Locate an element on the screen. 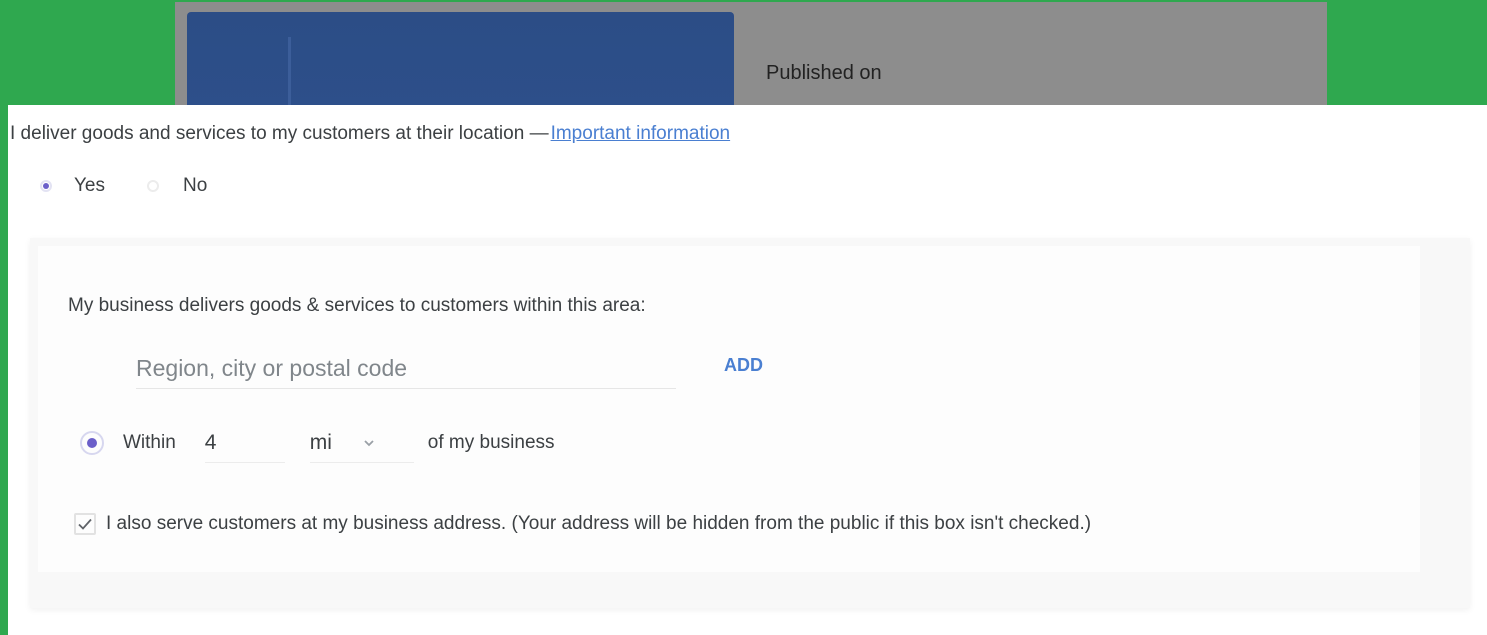 This screenshot has width=1487, height=635. region-search-input is located at coordinates (406, 368).